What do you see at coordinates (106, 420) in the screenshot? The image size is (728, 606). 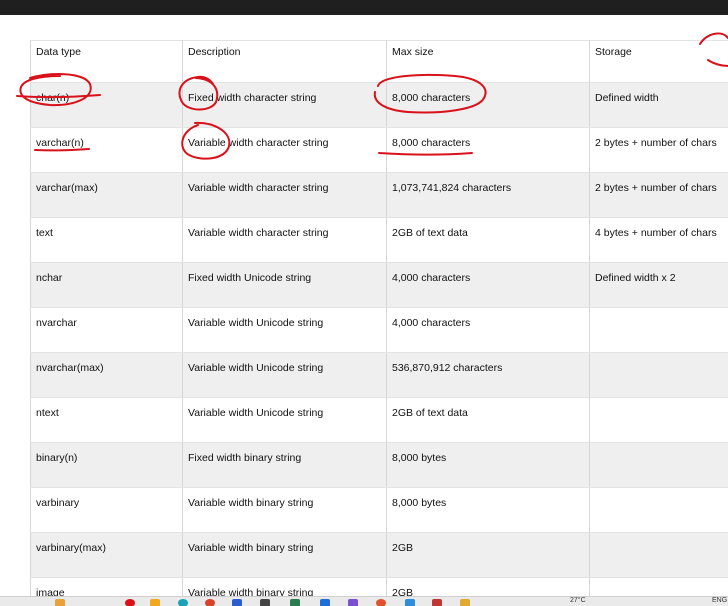 I see `cell-data-type: ntext` at bounding box center [106, 420].